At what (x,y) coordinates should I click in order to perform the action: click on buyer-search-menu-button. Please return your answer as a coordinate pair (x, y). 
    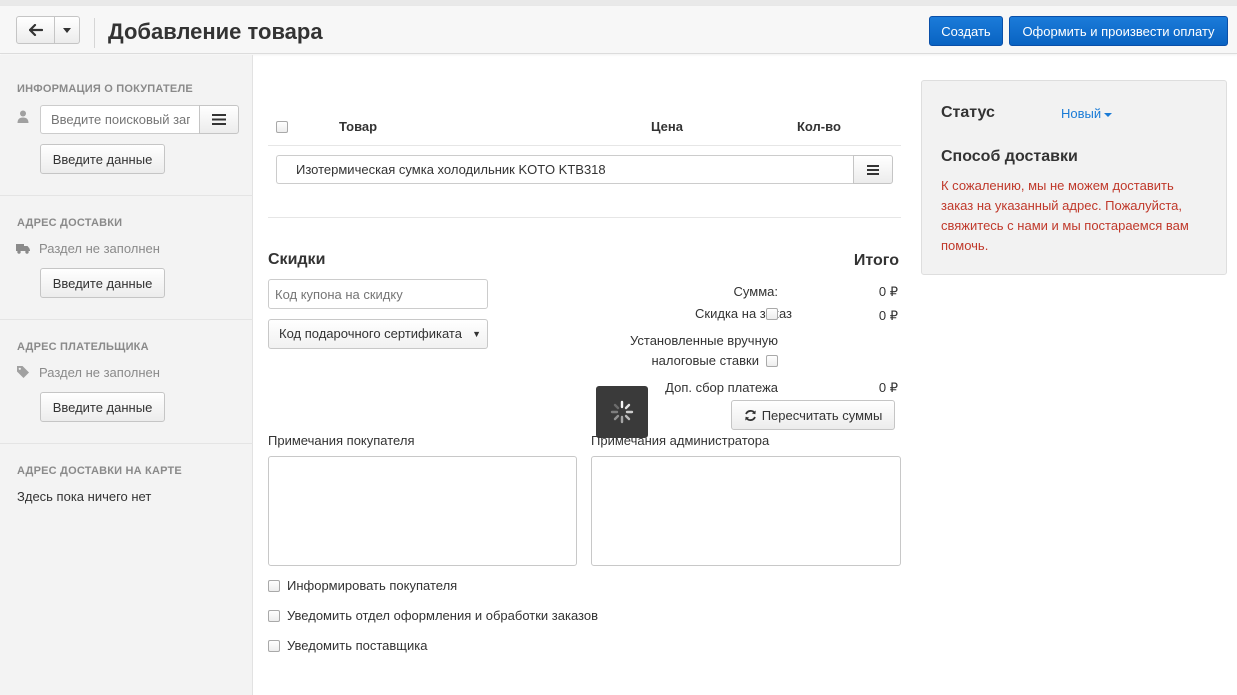
    Looking at the image, I should click on (219, 119).